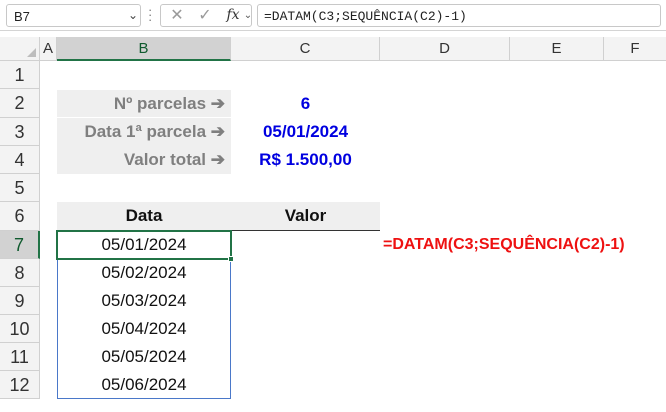 Image resolution: width=666 pixels, height=412 pixels. What do you see at coordinates (20, 329) in the screenshot?
I see `row-header-10: 10` at bounding box center [20, 329].